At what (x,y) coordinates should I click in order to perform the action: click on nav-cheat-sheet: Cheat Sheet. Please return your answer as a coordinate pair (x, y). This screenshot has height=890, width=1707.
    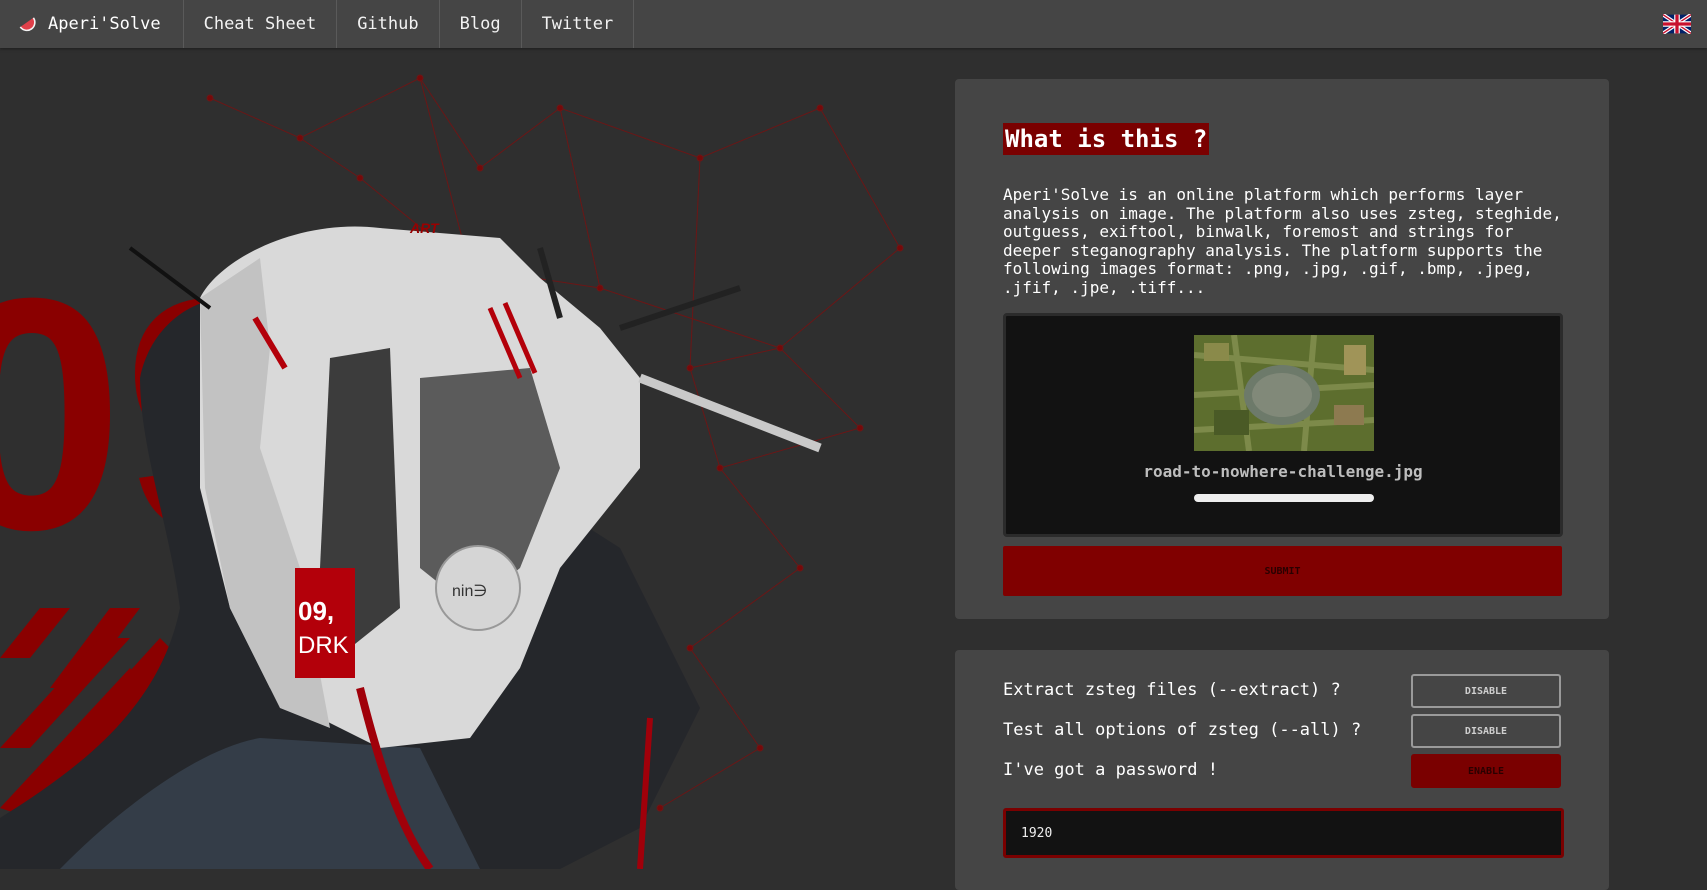
    Looking at the image, I should click on (261, 24).